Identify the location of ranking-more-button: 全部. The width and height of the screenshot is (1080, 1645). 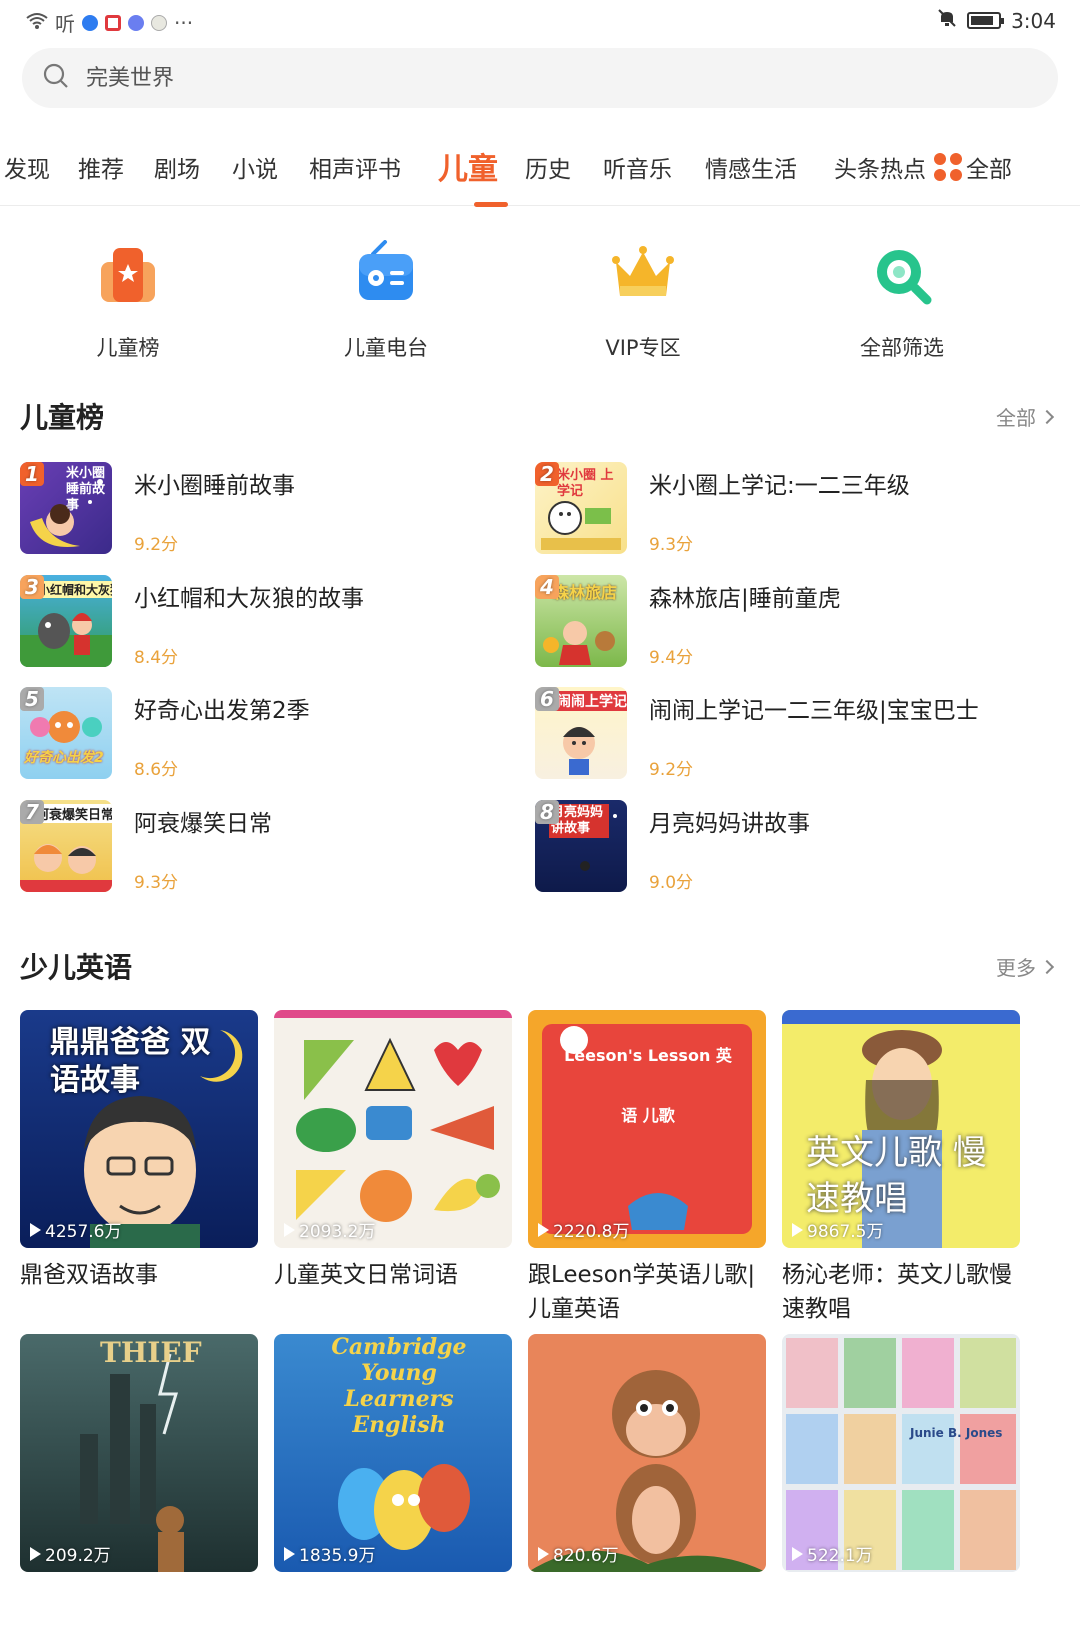
(1025, 416).